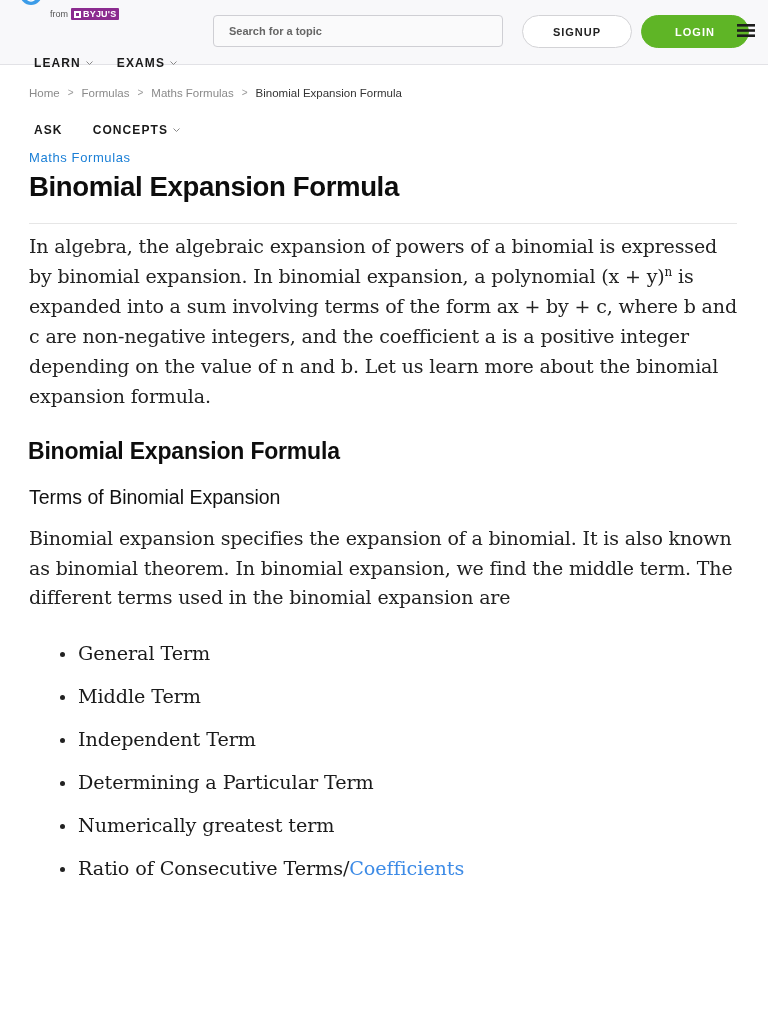  I want to click on breadcrumb-current: Binomial Expansion Formula, so click(328, 93).